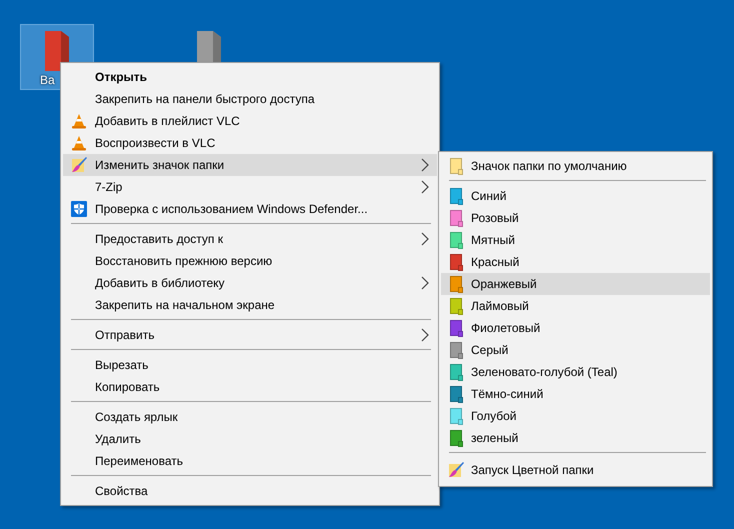  Describe the element at coordinates (250, 335) in the screenshot. I see `menu-item: Отправить` at that location.